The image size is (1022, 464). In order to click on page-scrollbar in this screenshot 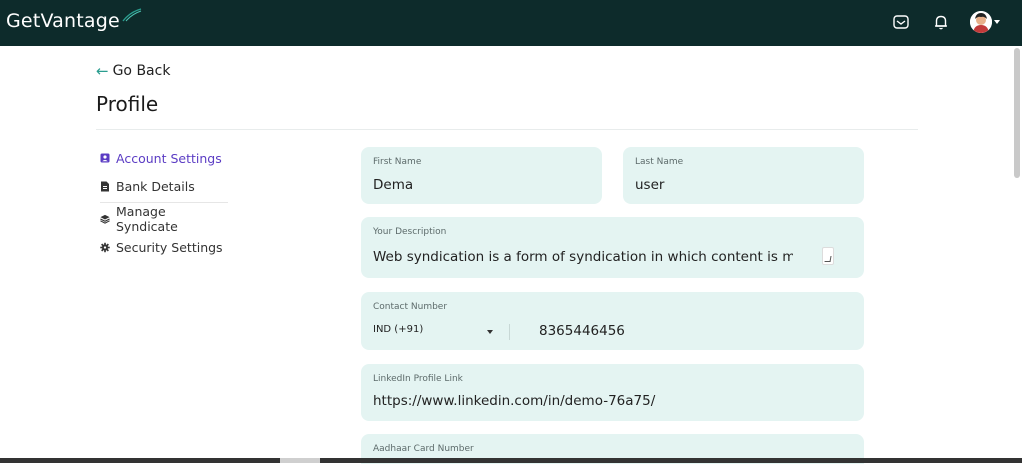, I will do `click(1017, 113)`.